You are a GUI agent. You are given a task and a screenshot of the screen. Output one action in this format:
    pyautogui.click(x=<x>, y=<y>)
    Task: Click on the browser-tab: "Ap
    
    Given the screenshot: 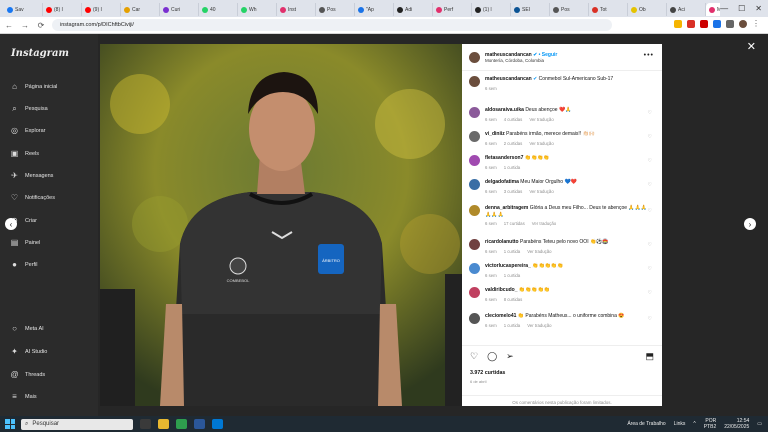 What is the action you would take?
    pyautogui.click(x=374, y=9)
    